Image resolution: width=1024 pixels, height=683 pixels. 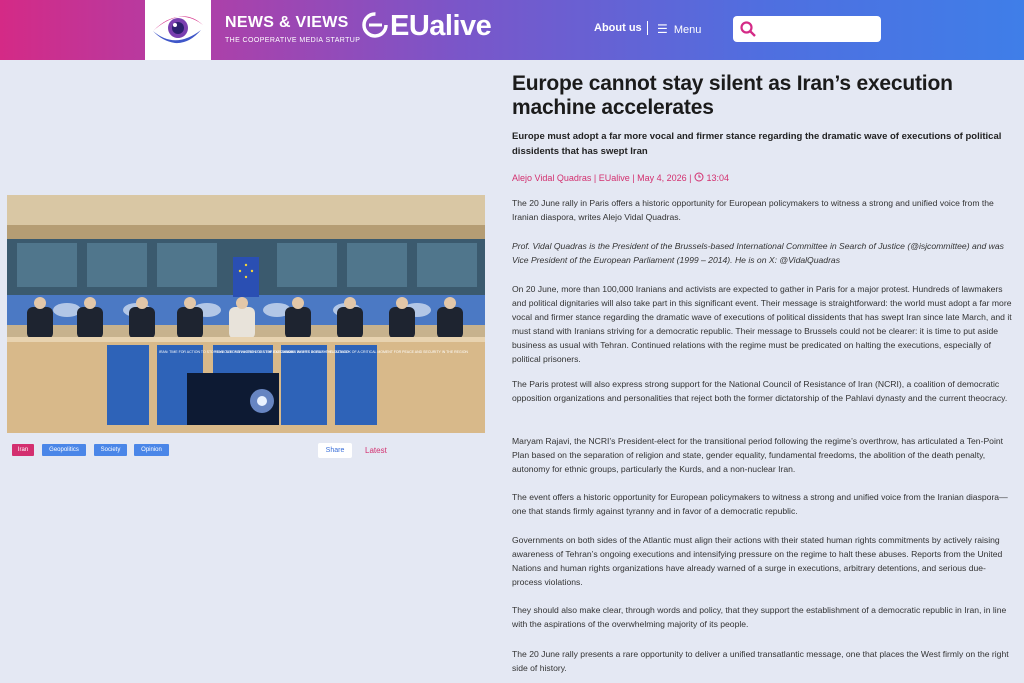 I want to click on search-box, so click(x=807, y=29).